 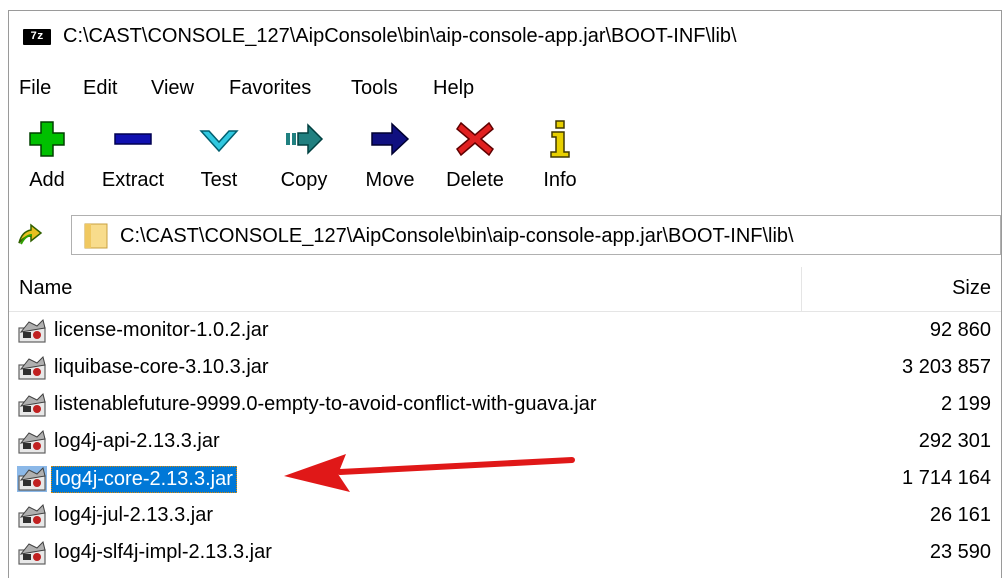 I want to click on menu-view: View, so click(x=172, y=88).